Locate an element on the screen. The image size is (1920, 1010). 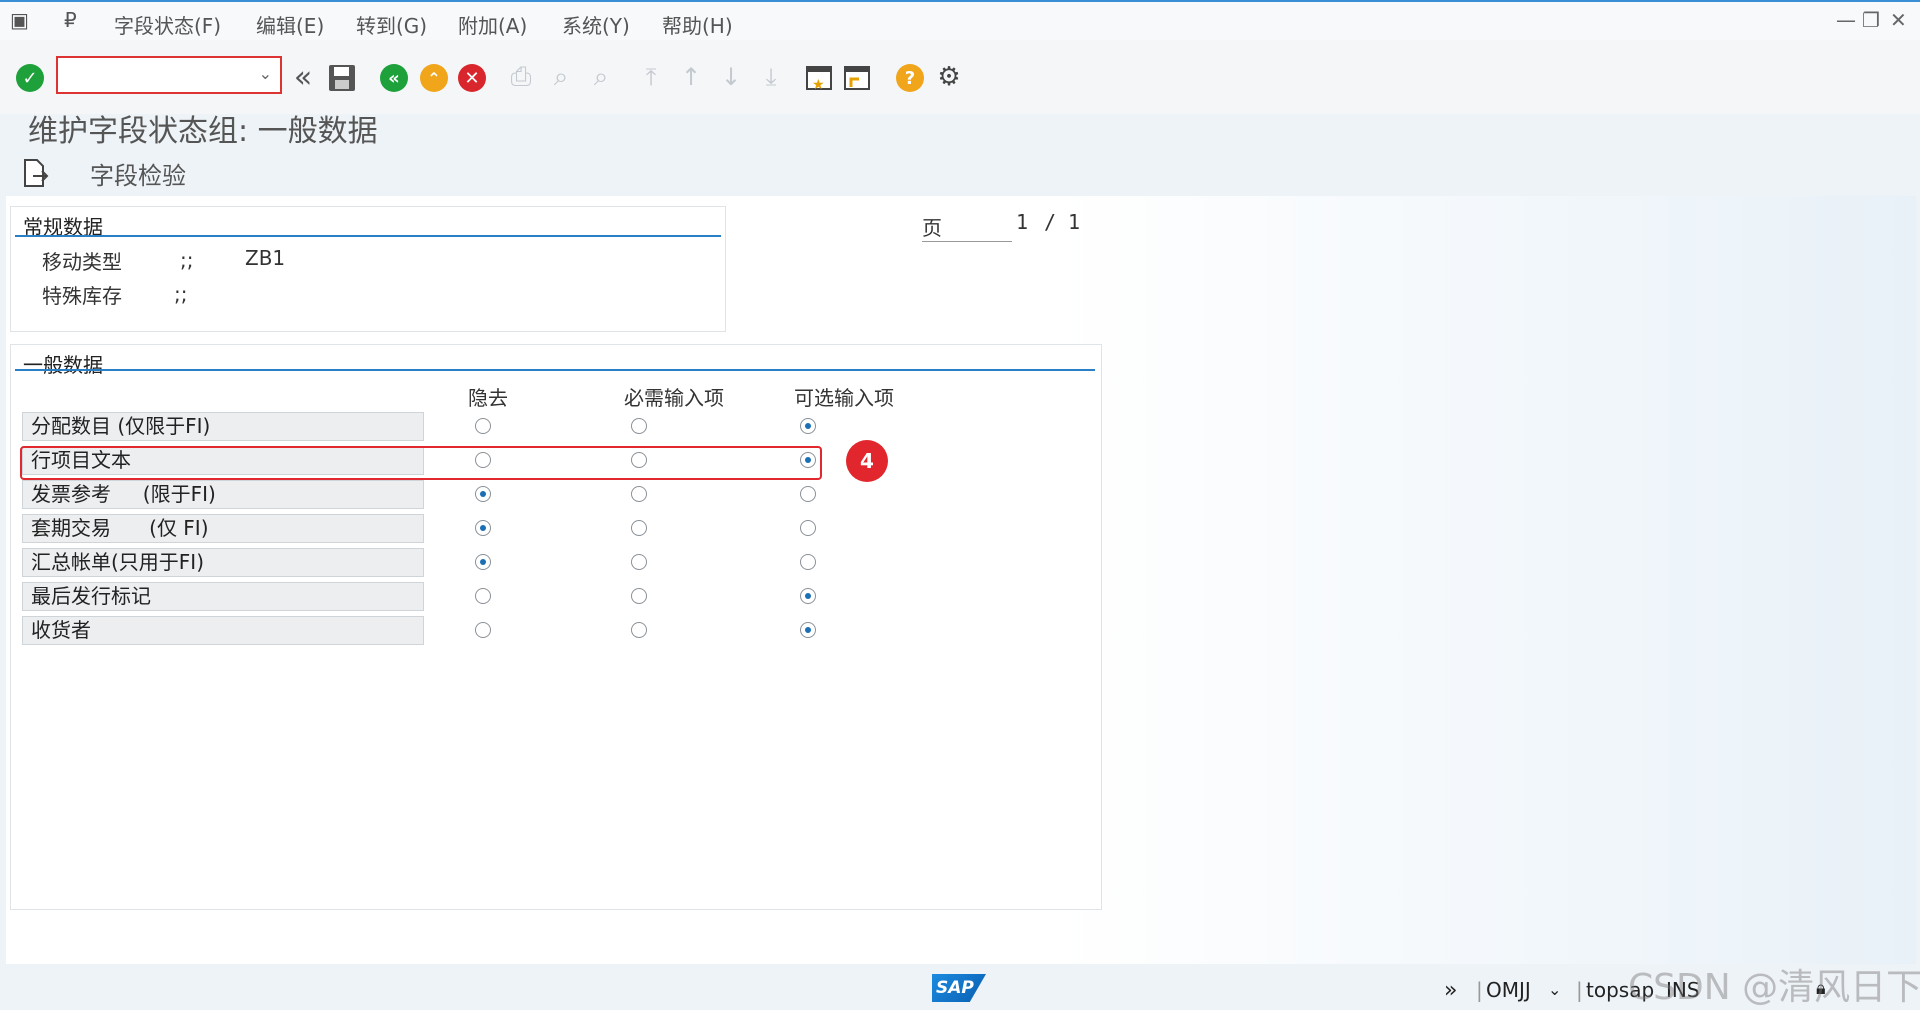
document-icon is located at coordinates (35, 173).